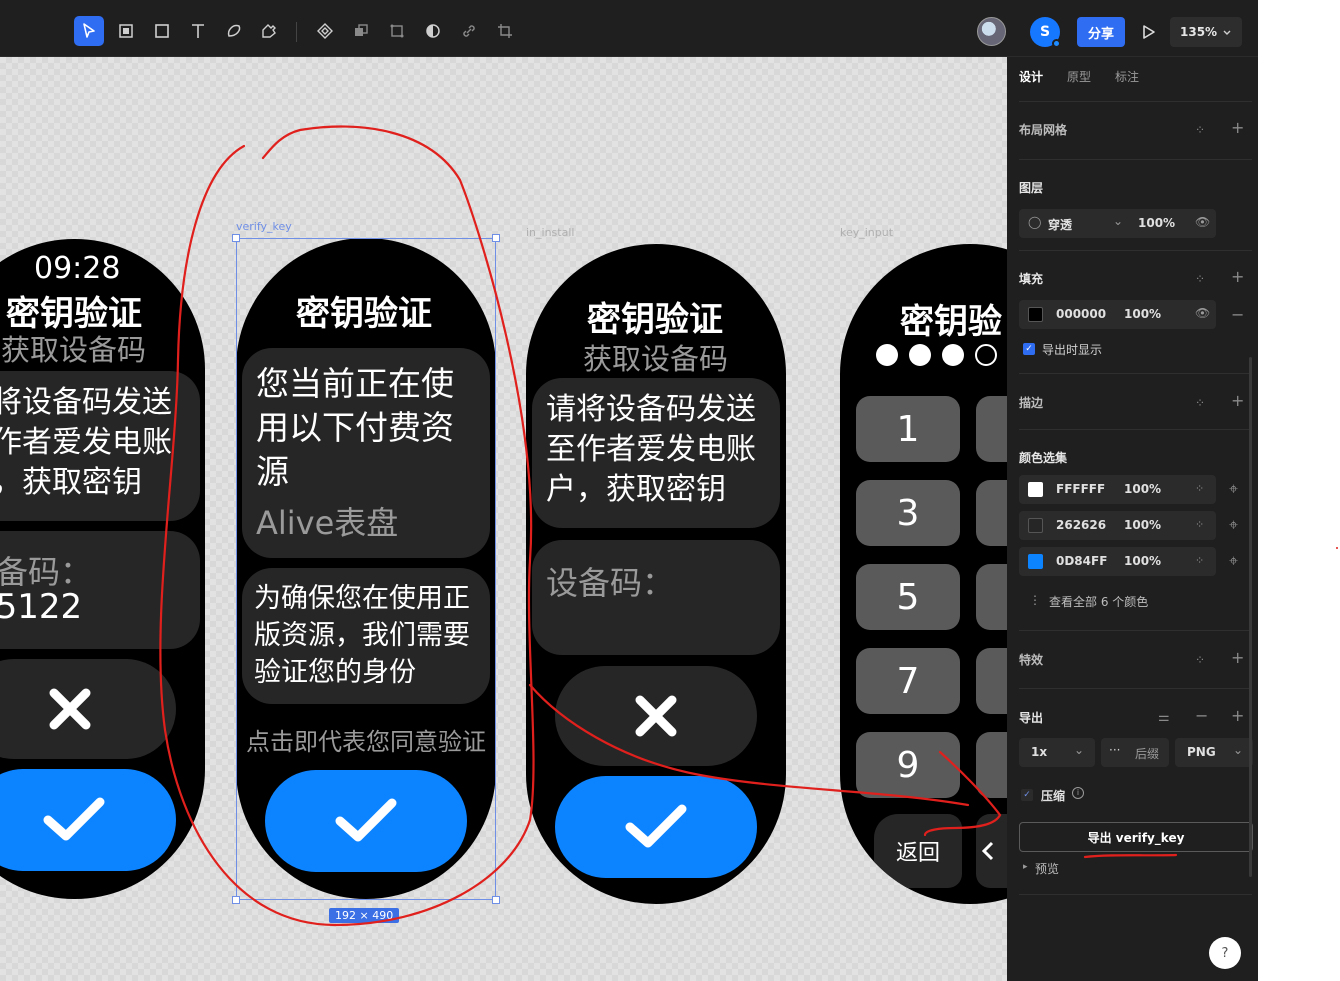 This screenshot has height=981, width=1340. What do you see at coordinates (505, 31) in the screenshot?
I see `crop-icon` at bounding box center [505, 31].